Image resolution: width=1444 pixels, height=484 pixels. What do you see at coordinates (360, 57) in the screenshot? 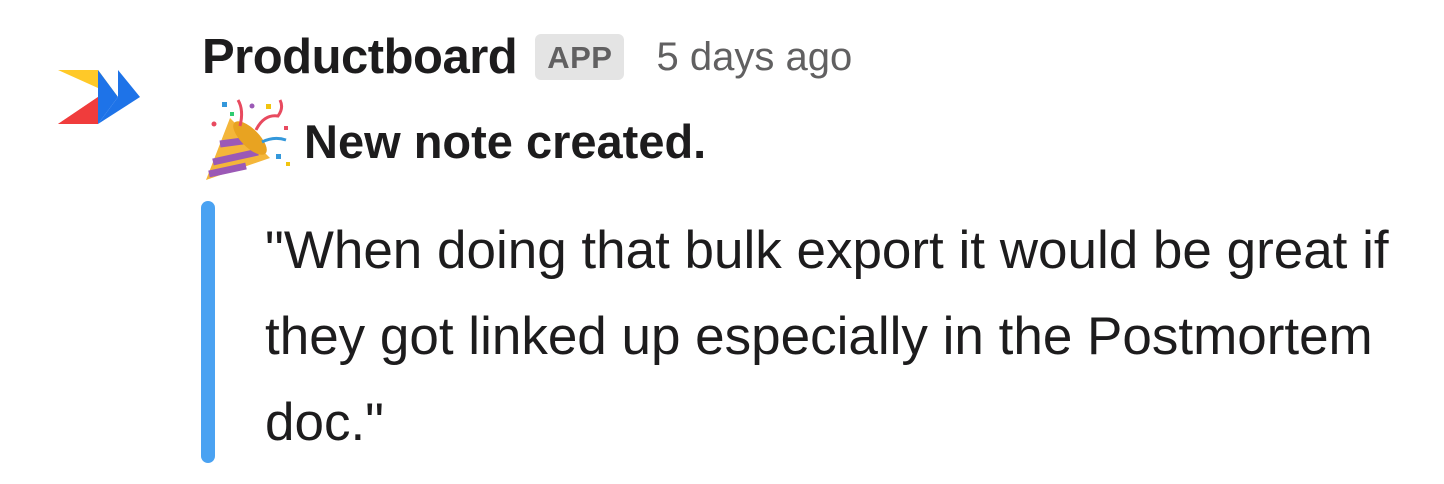
I see `sender-name: Productboard` at bounding box center [360, 57].